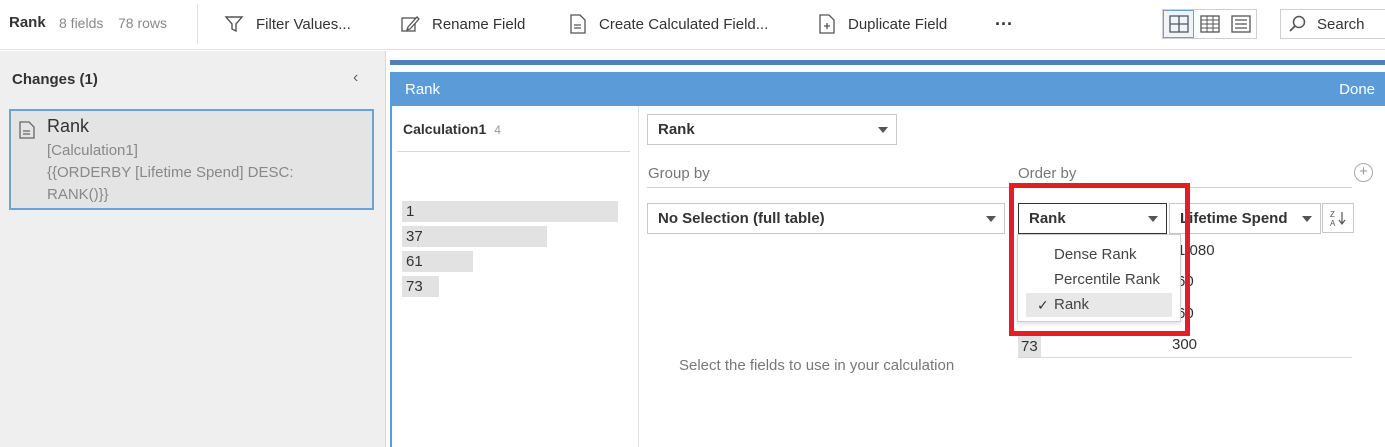  I want to click on search-label: Search, so click(1341, 24).